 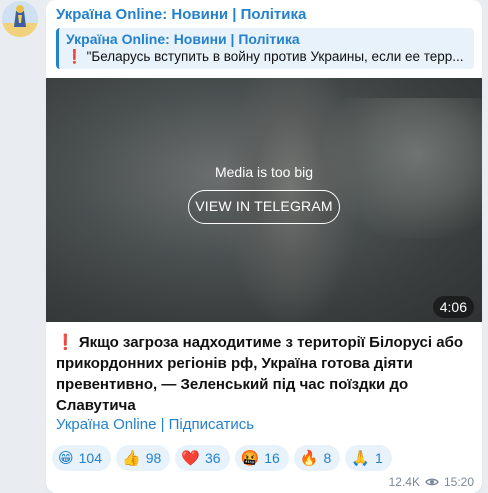 What do you see at coordinates (309, 458) in the screenshot?
I see `fire-icon: 🔥` at bounding box center [309, 458].